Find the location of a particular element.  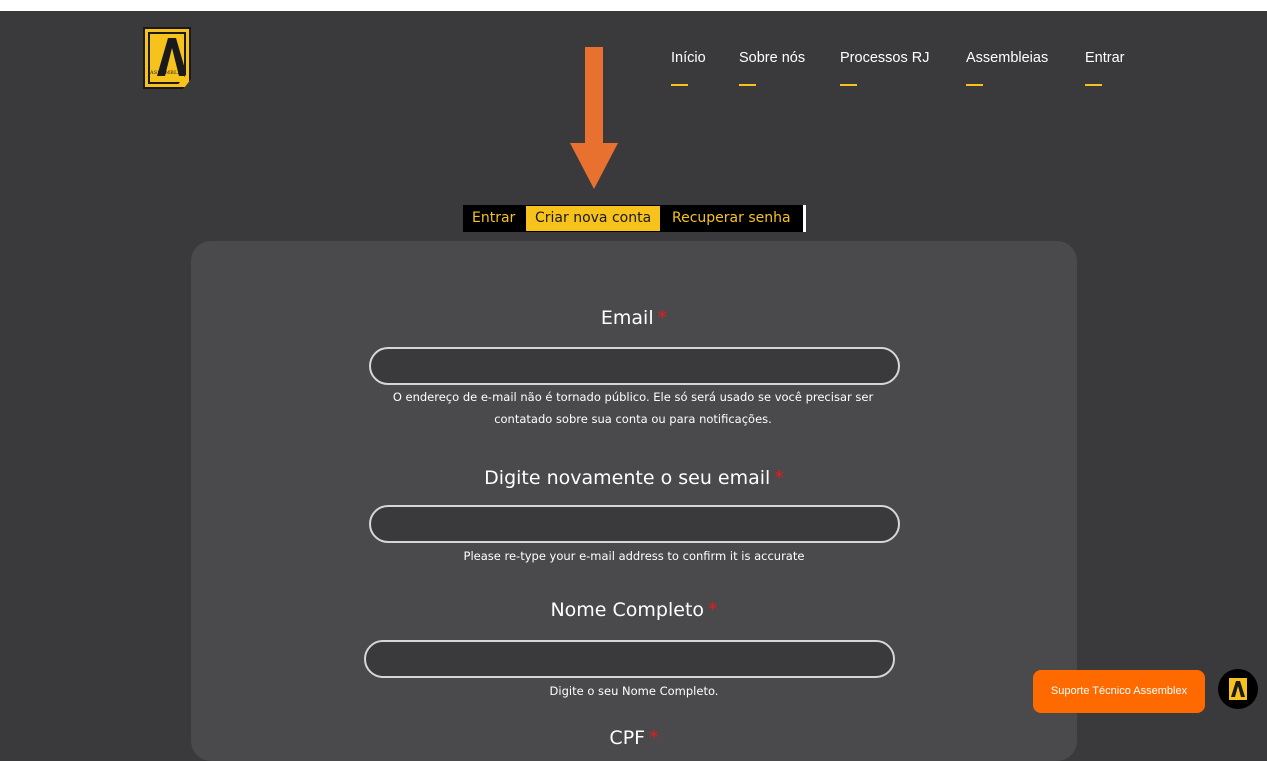

nav-item-inicio: Início is located at coordinates (688, 68).